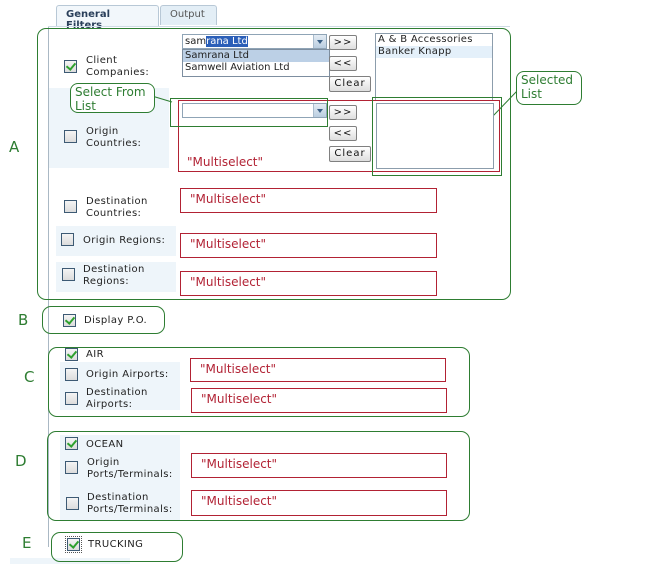 The image size is (652, 574). I want to click on origin-countries-multiselect: "Multiselect", so click(225, 162).